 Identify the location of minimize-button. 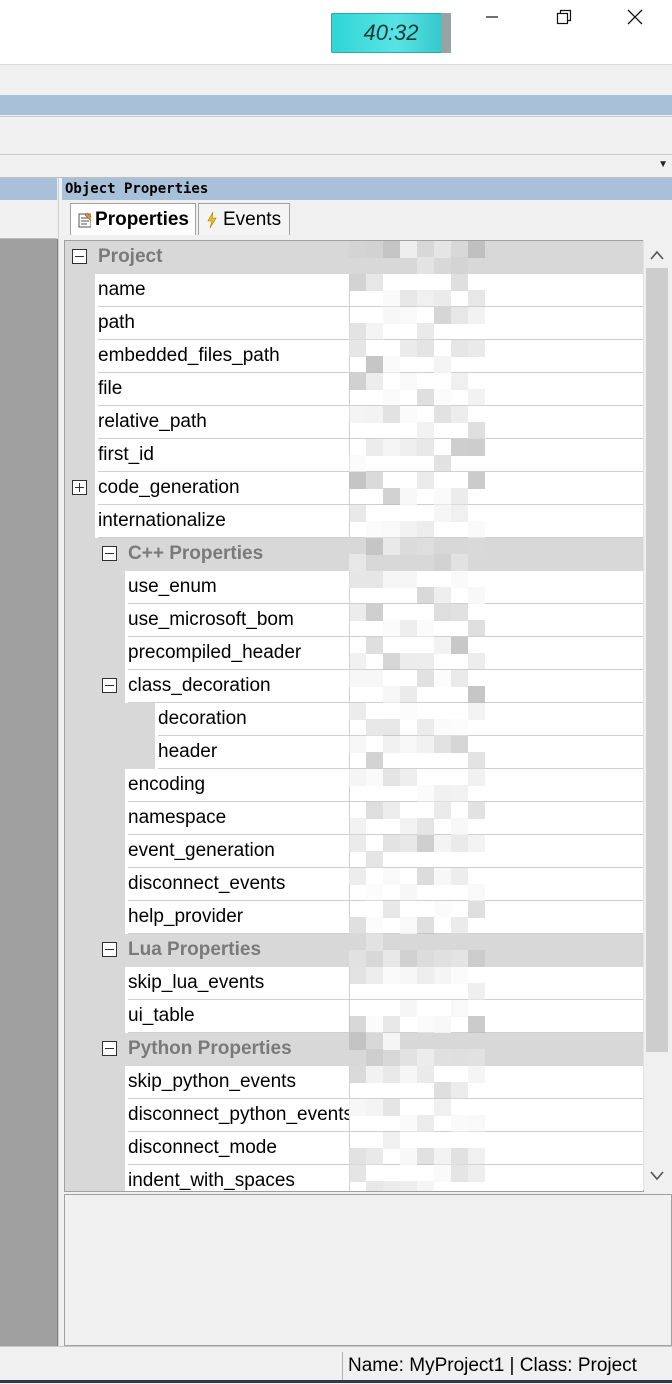
(492, 17).